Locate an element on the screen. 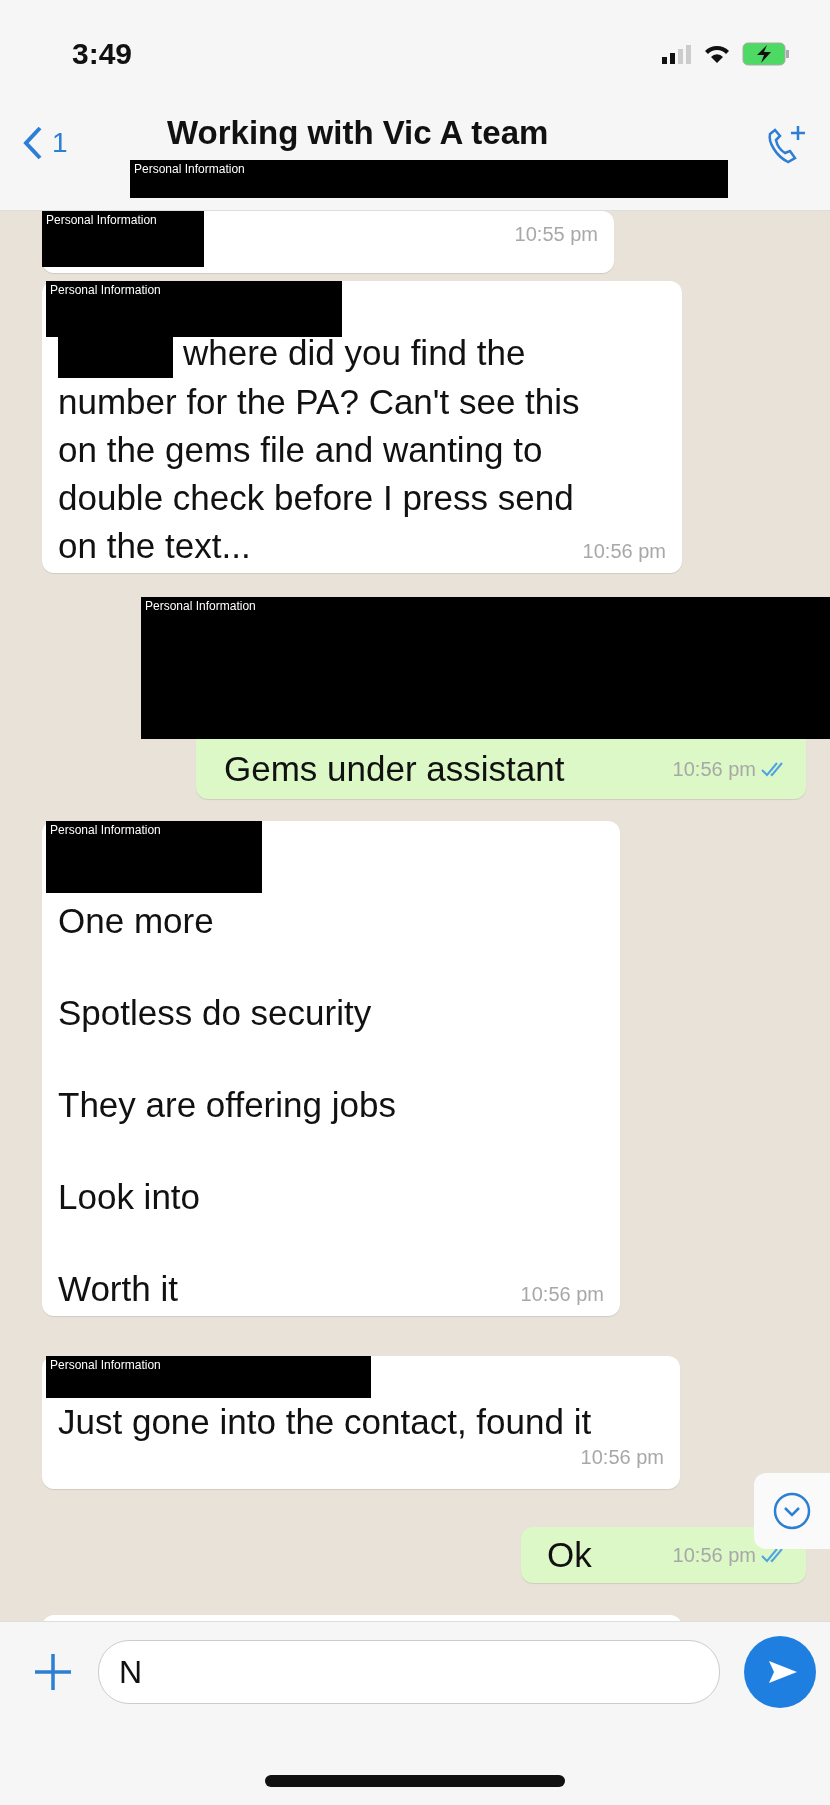 The width and height of the screenshot is (830, 1805). message-text: on the gems file and wanting to is located at coordinates (300, 450).